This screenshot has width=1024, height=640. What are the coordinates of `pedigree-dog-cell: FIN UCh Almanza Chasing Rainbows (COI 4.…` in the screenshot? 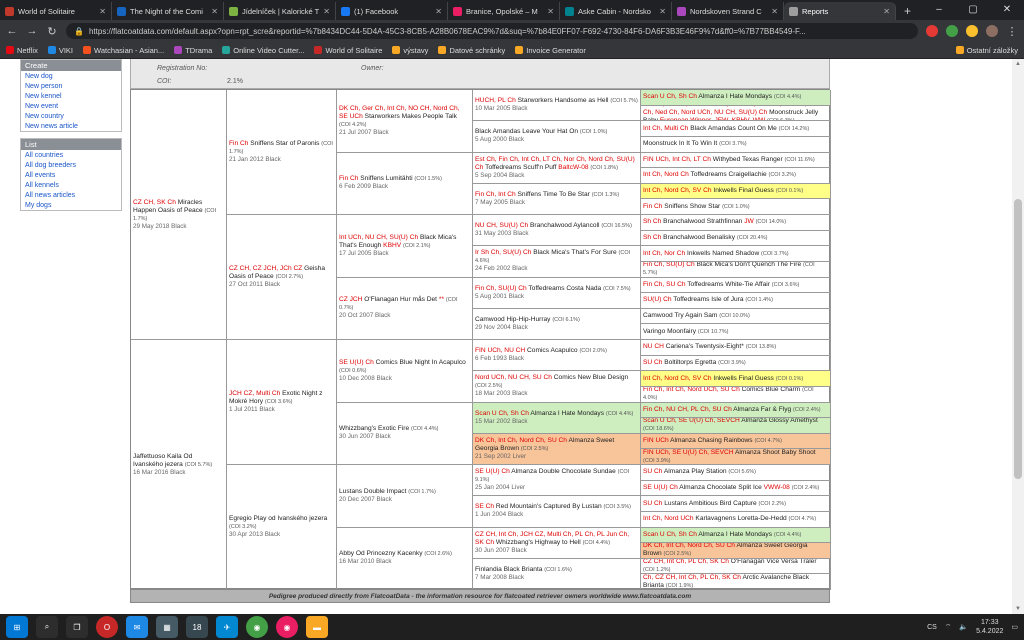 It's located at (736, 441).